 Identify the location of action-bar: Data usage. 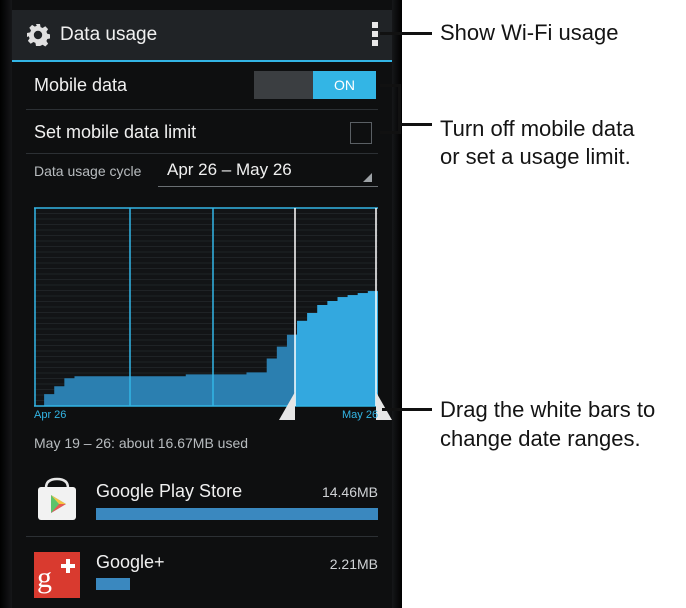
(202, 35).